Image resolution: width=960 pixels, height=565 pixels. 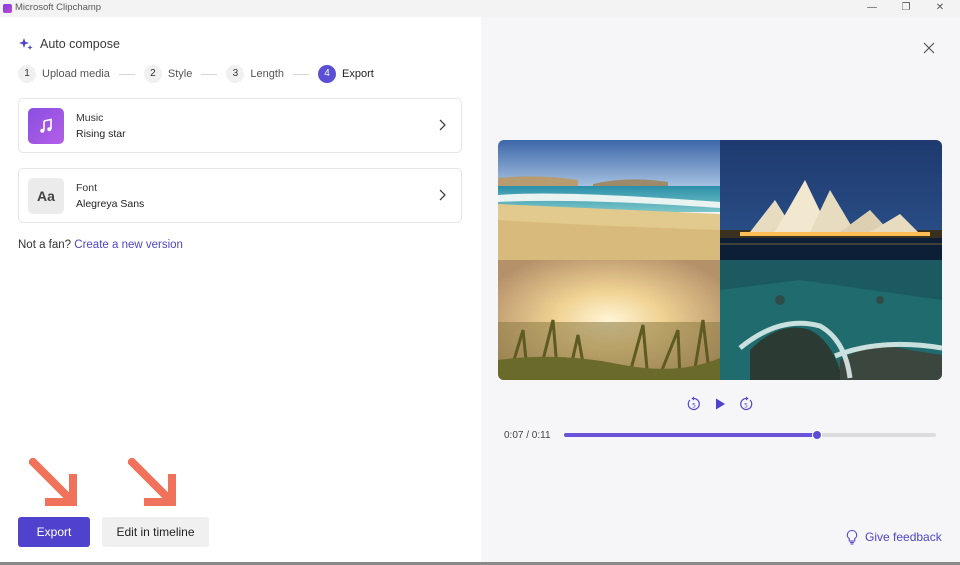 I want to click on font-thumbnail: Aa, so click(x=46, y=196).